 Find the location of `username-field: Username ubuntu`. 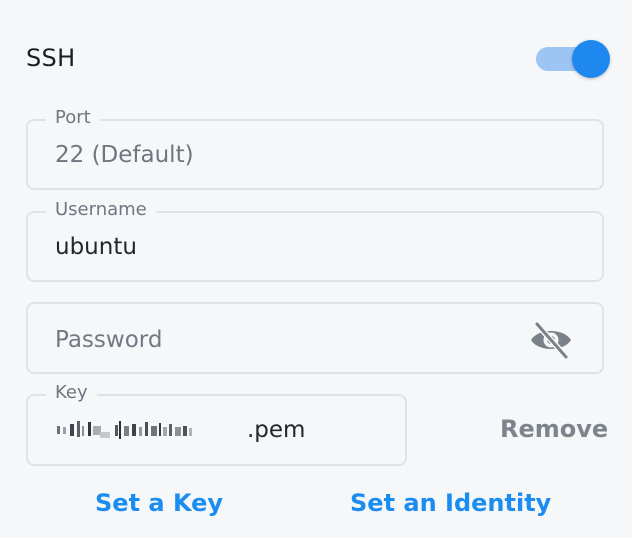

username-field: Username ubuntu is located at coordinates (315, 240).